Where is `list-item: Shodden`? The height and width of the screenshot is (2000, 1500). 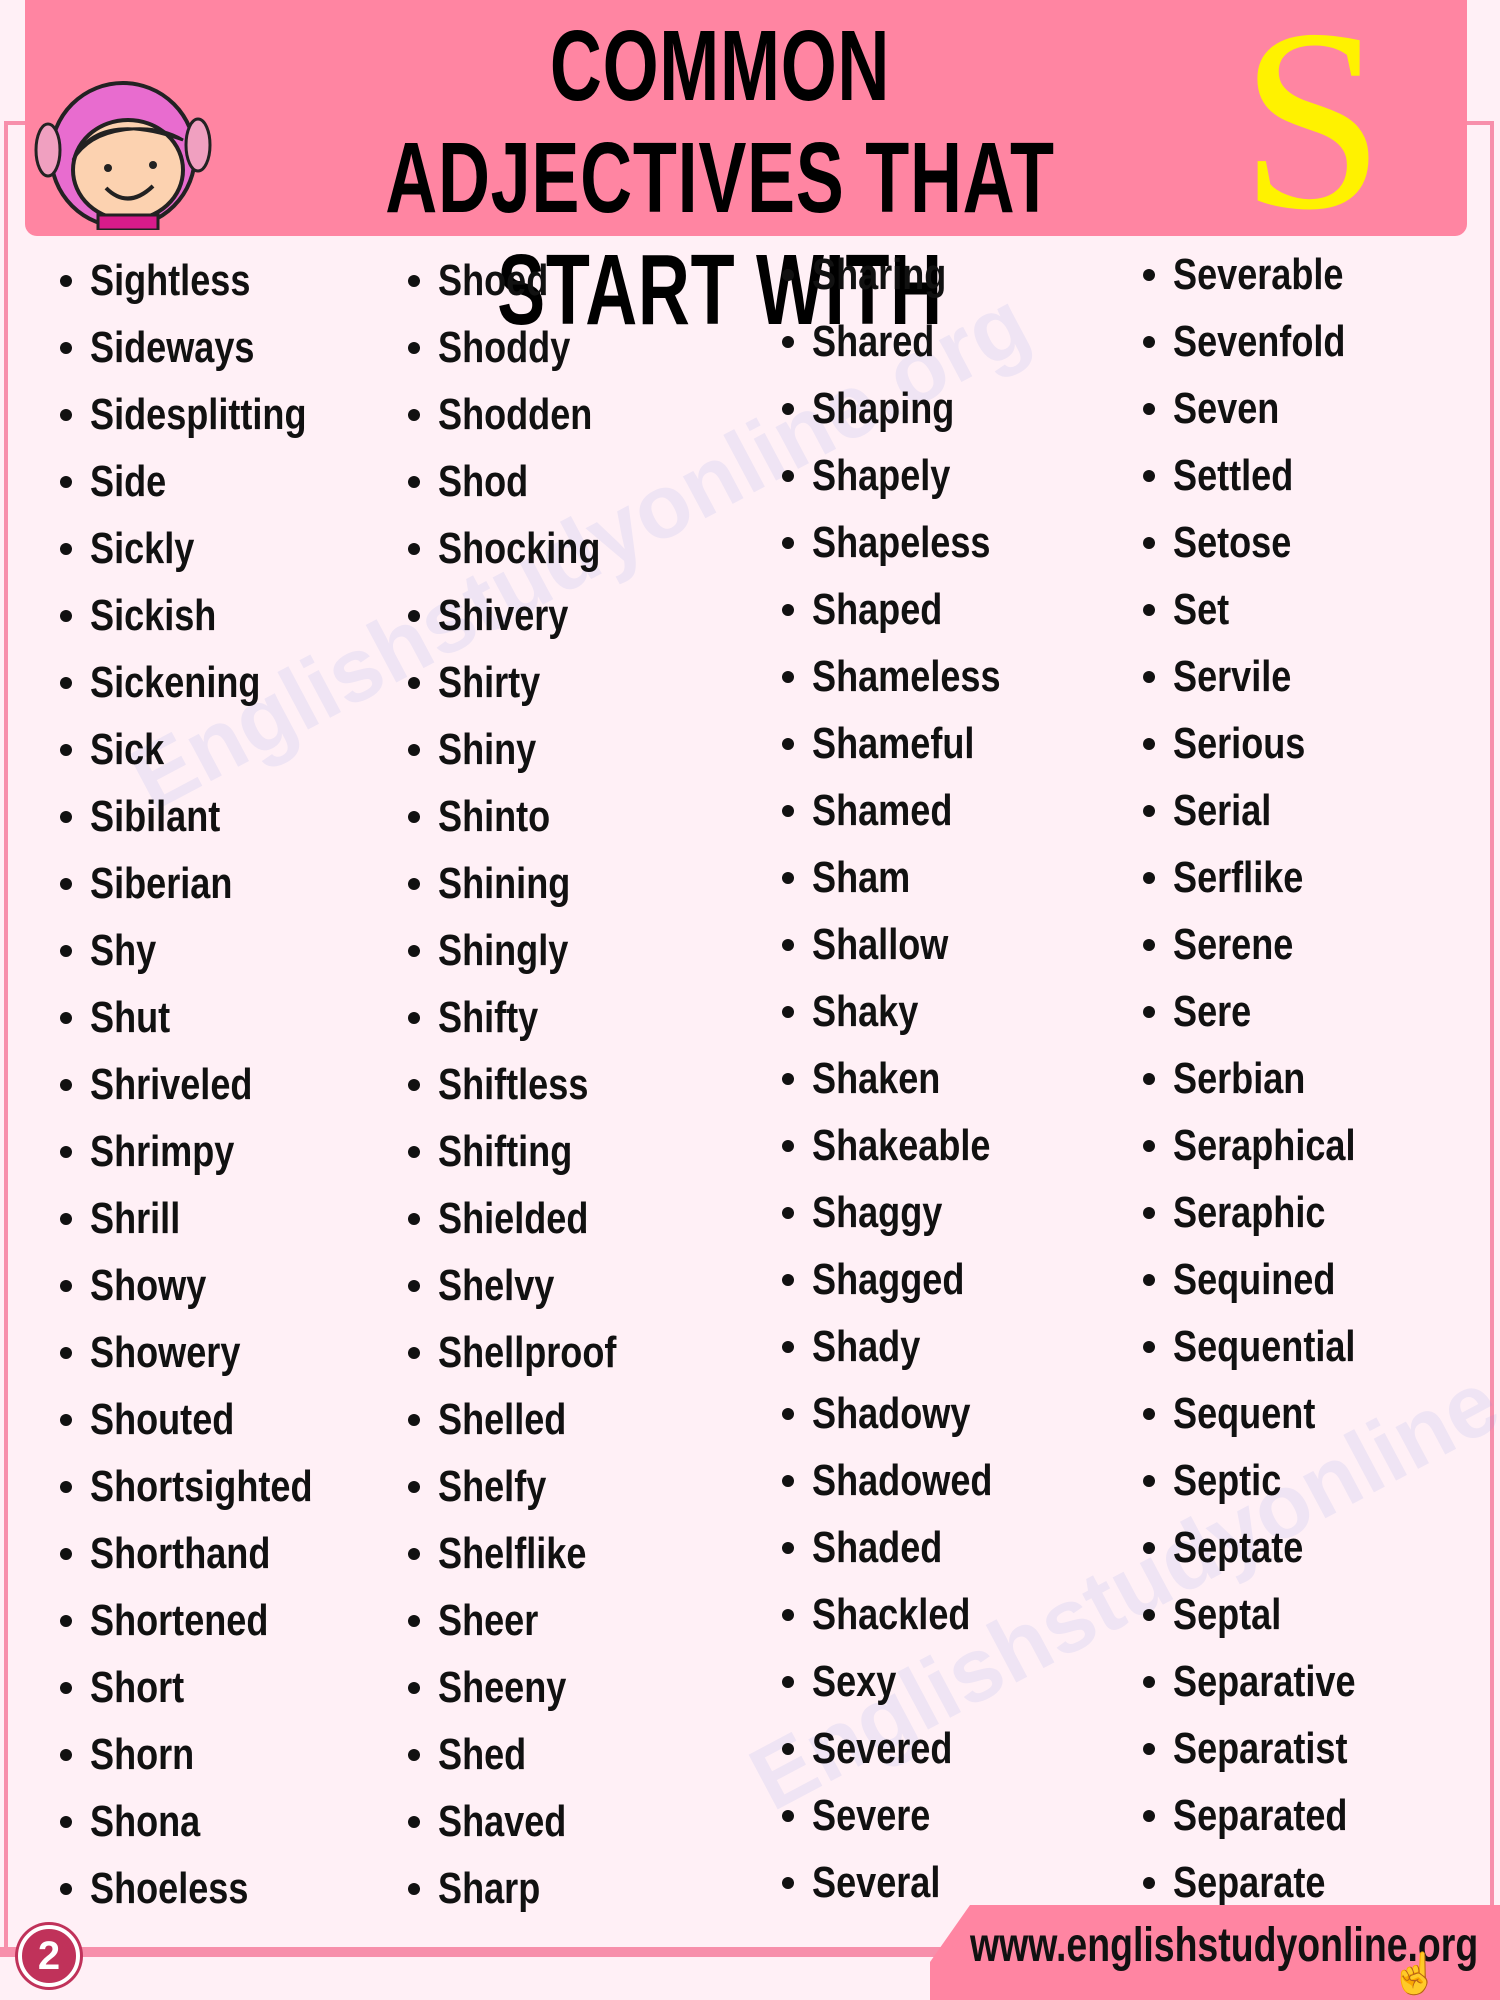 list-item: Shodden is located at coordinates (517, 415).